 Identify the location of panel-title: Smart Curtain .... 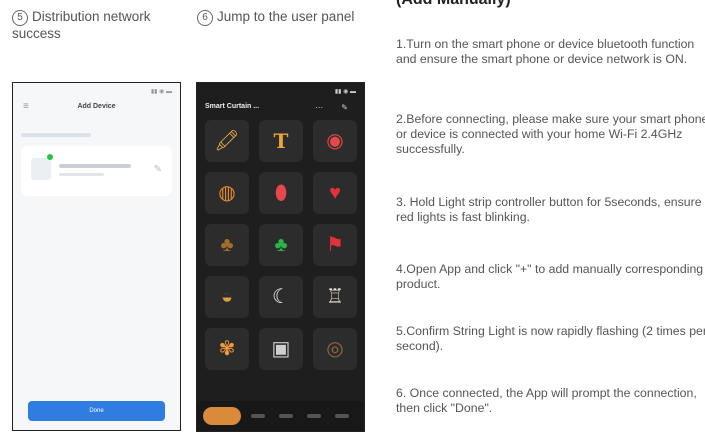
(232, 106).